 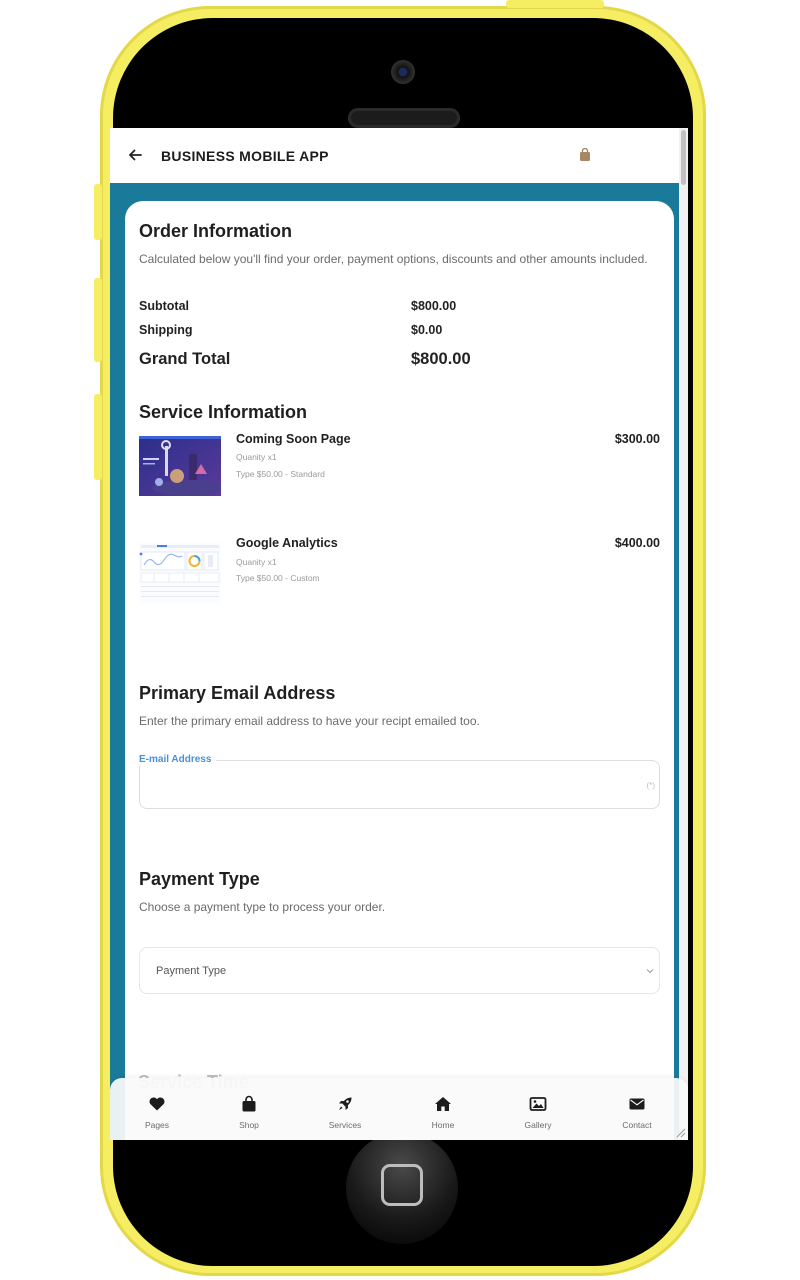 What do you see at coordinates (637, 1104) in the screenshot?
I see `envelope-icon` at bounding box center [637, 1104].